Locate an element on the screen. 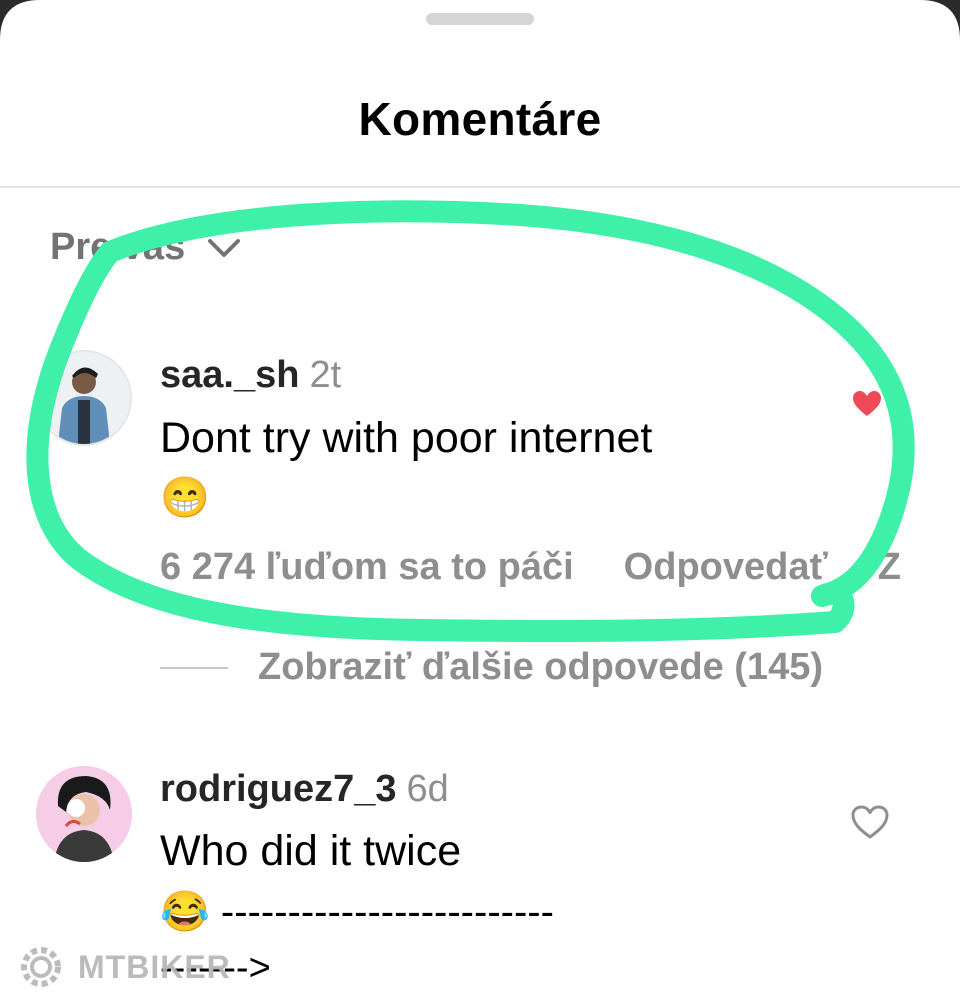 The width and height of the screenshot is (960, 1005). comment-actions: 6 274 ľuďom sa to páči Odpovedať Z is located at coordinates (555, 567).